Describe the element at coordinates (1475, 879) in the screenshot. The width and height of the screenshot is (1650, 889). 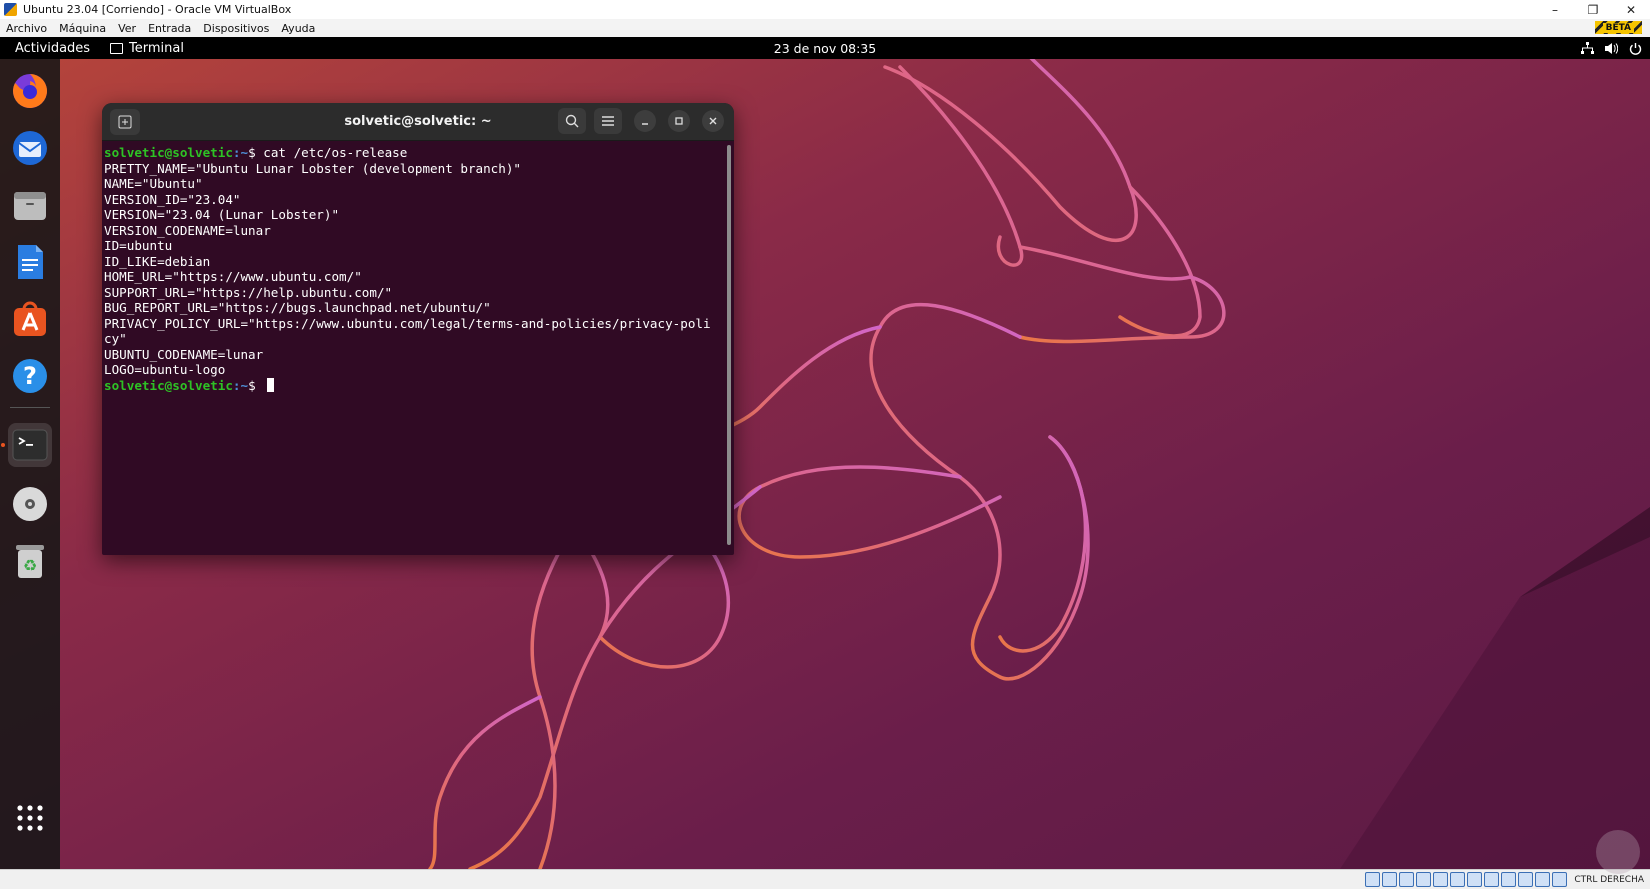
I see `display-icon` at that location.